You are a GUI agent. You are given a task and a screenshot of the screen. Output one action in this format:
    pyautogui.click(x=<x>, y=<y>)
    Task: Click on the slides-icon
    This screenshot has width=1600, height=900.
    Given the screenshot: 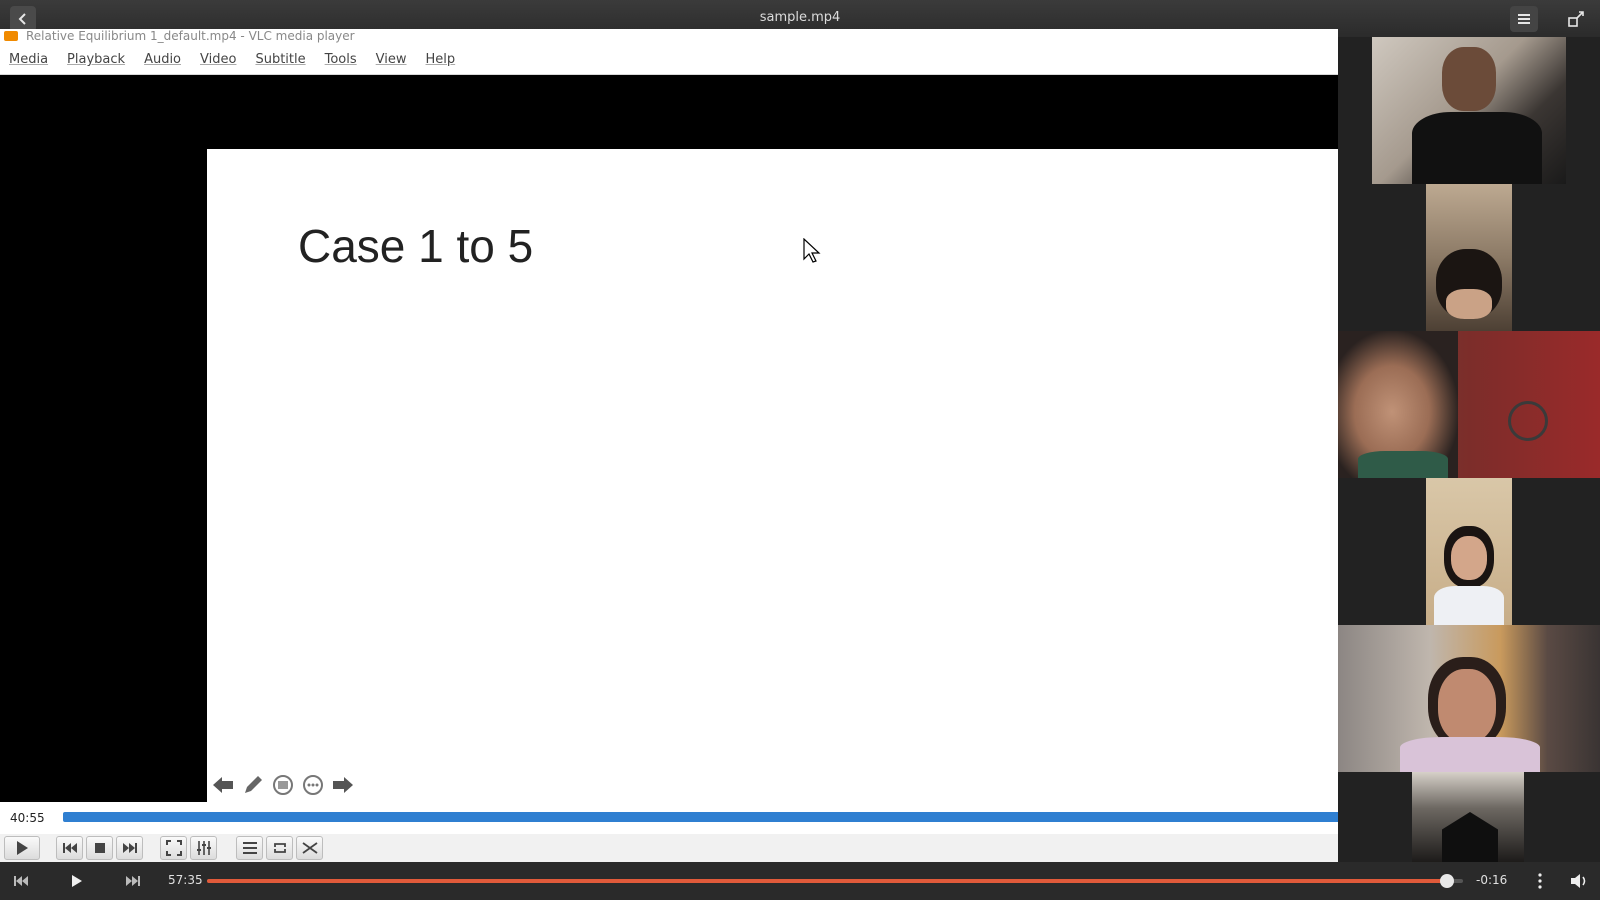 What is the action you would take?
    pyautogui.click(x=283, y=785)
    